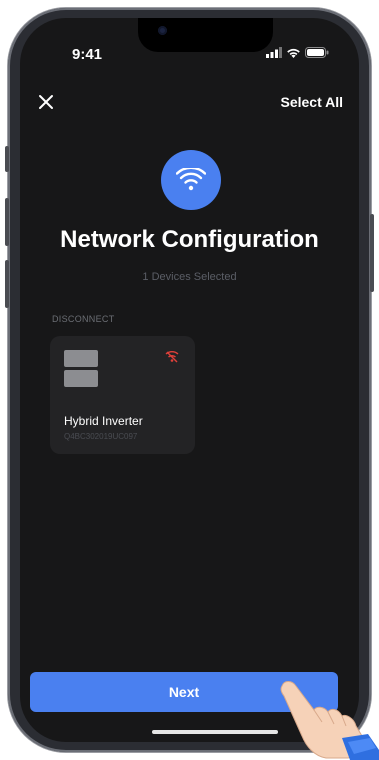 The width and height of the screenshot is (379, 760). Describe the element at coordinates (189, 239) in the screenshot. I see `page-title: Network Configuration` at that location.